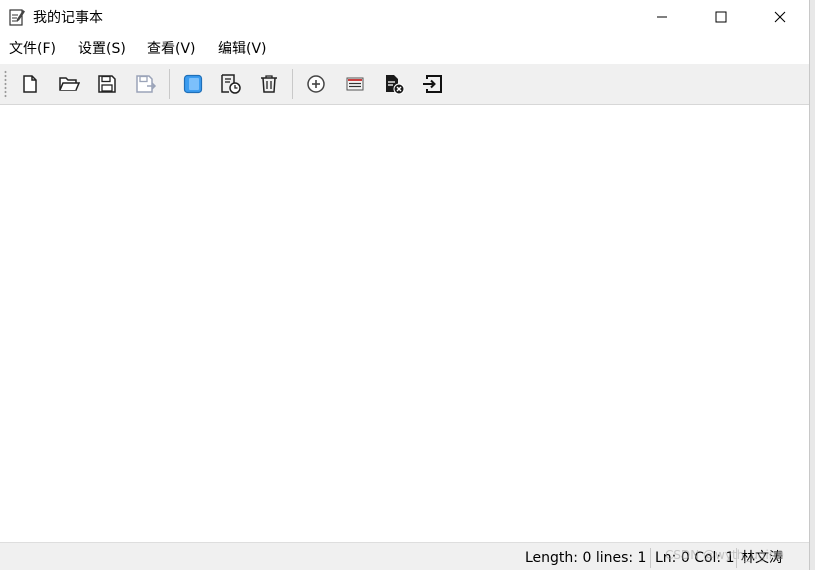  I want to click on close-button, so click(780, 17).